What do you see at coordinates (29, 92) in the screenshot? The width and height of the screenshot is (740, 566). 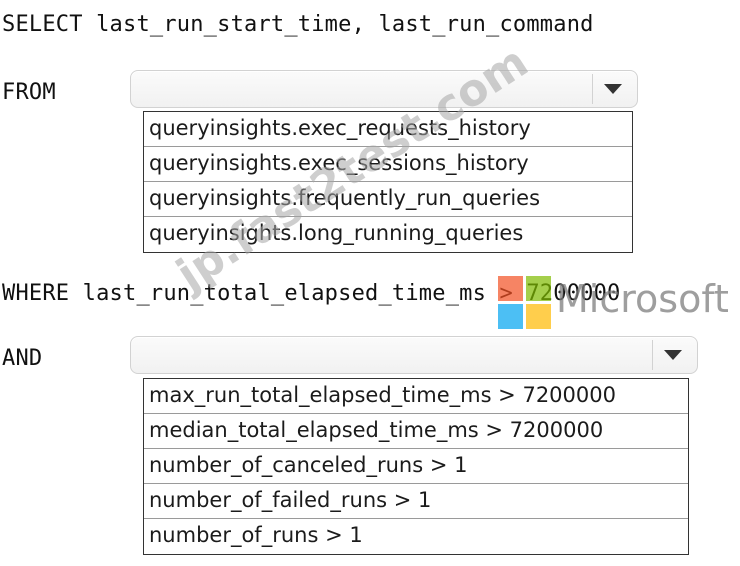 I see `from-label: FROM` at bounding box center [29, 92].